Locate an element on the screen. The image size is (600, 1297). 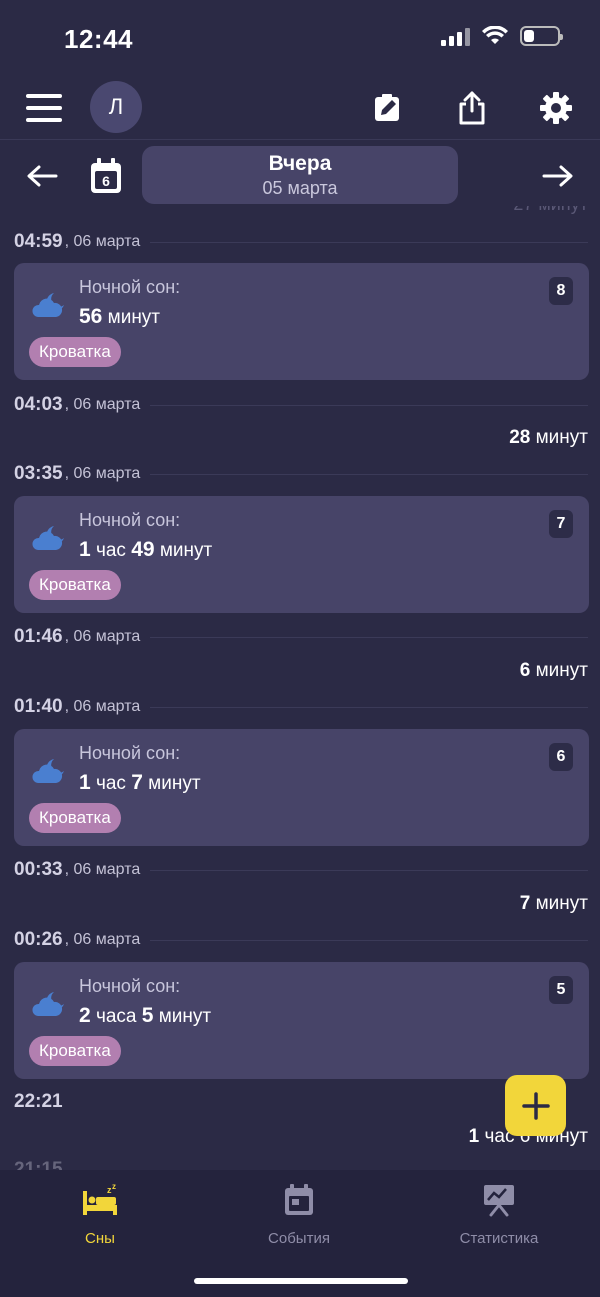
plus-icon is located at coordinates (535, 1105).